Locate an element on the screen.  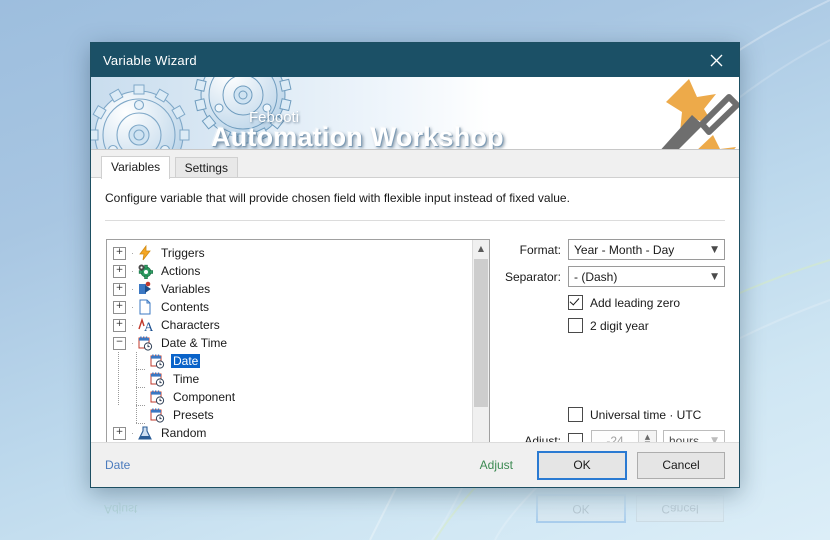
tree-item-actions: + · Actions is located at coordinates (292, 271).